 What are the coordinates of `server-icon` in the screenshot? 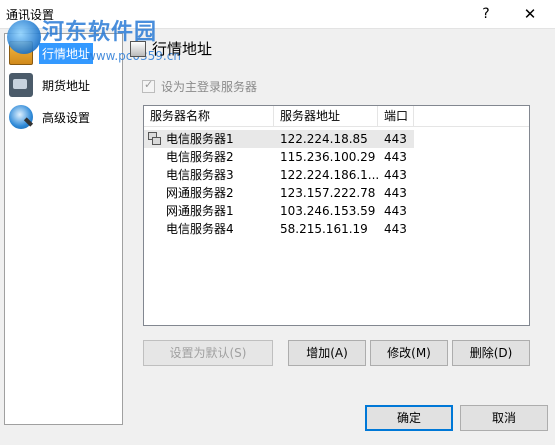 It's located at (155, 139).